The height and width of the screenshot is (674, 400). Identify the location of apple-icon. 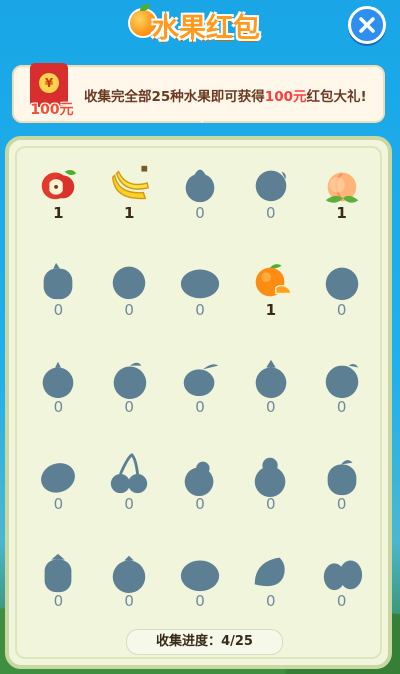
(59, 185).